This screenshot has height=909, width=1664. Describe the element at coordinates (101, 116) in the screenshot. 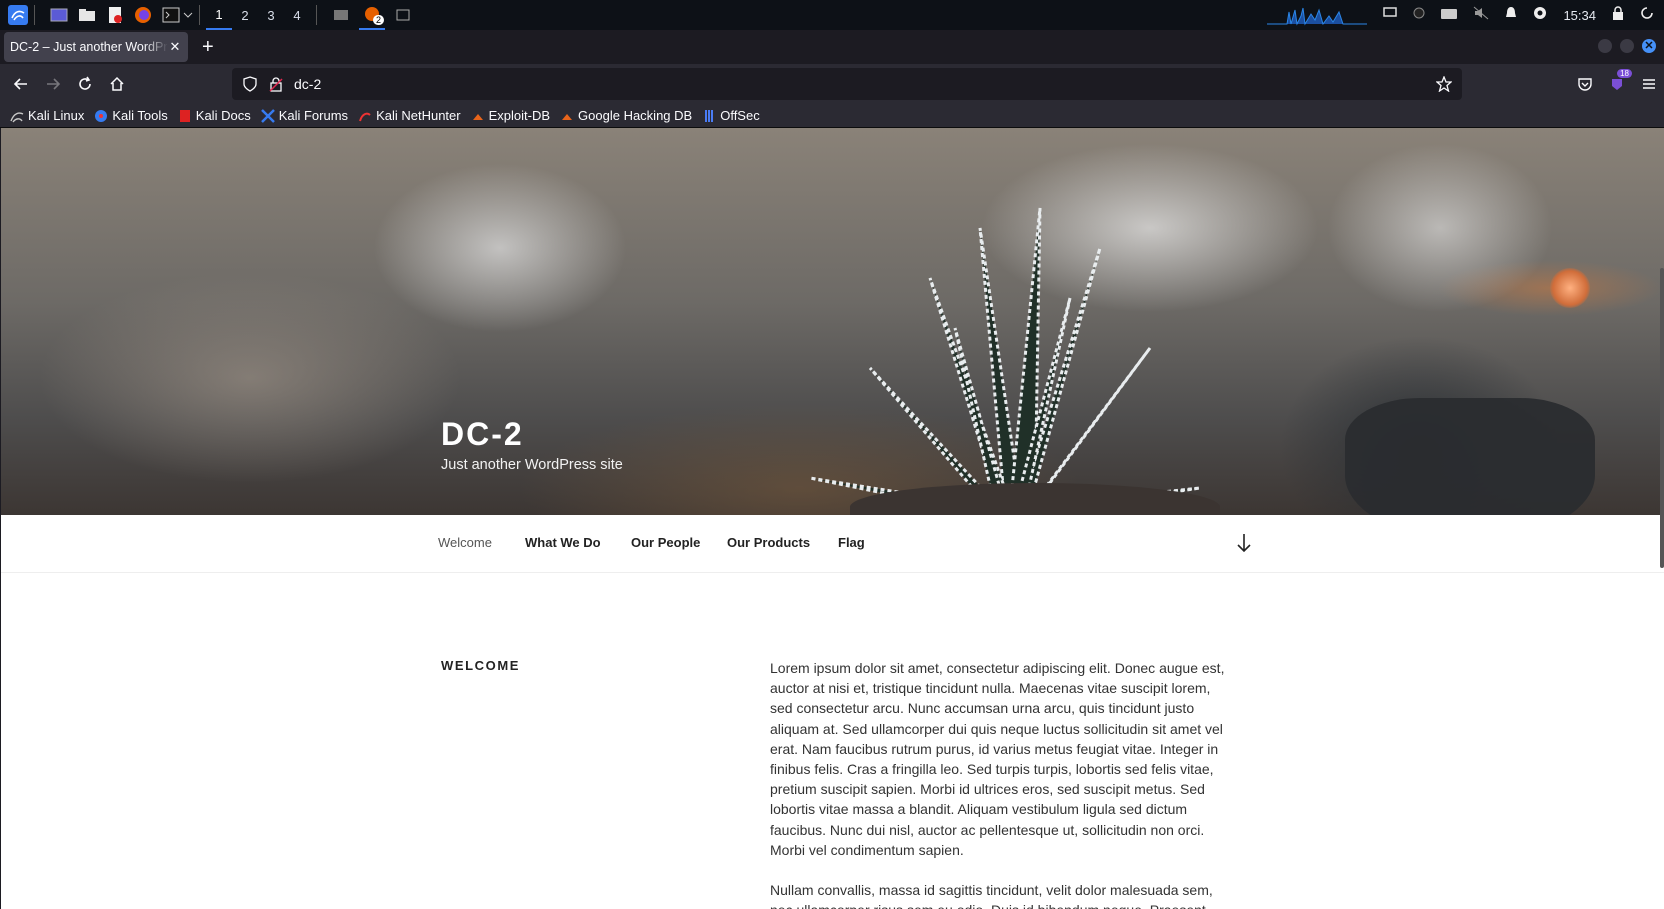

I see `kali-tools-icon` at that location.